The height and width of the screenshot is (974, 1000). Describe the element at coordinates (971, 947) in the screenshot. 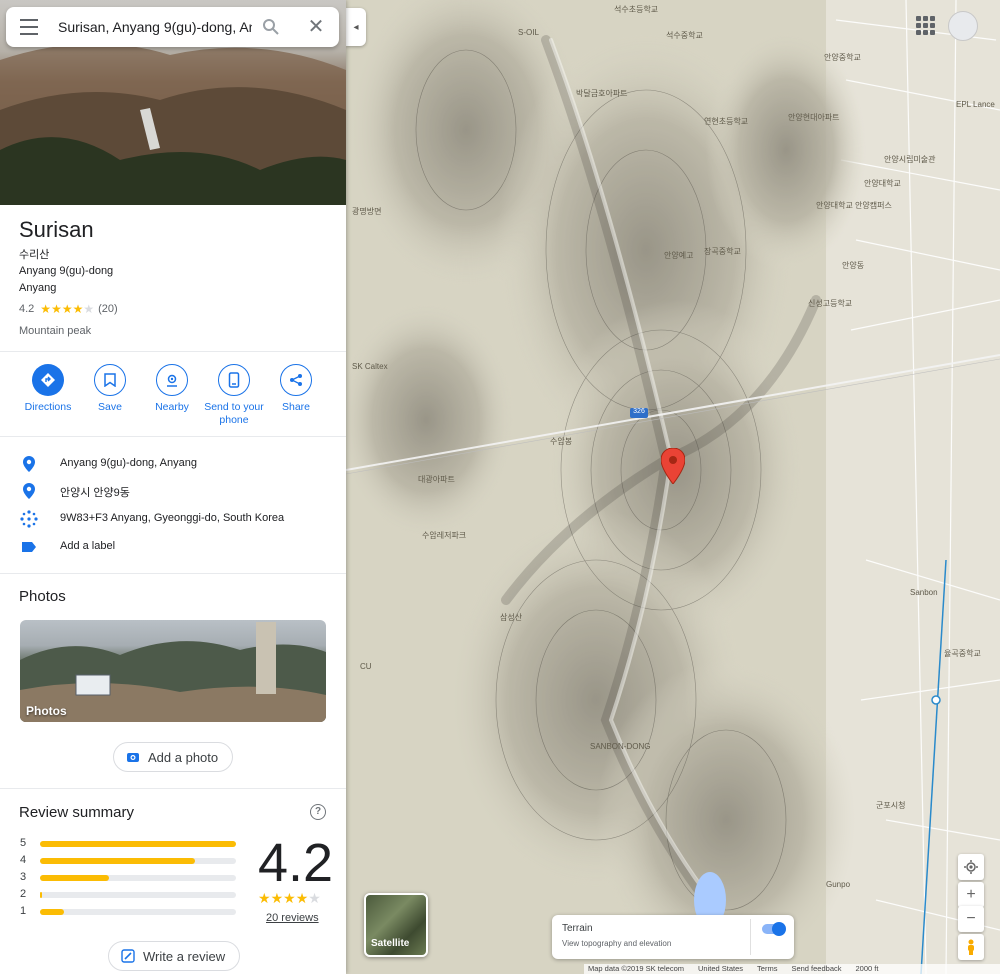

I see `pegman-button` at that location.